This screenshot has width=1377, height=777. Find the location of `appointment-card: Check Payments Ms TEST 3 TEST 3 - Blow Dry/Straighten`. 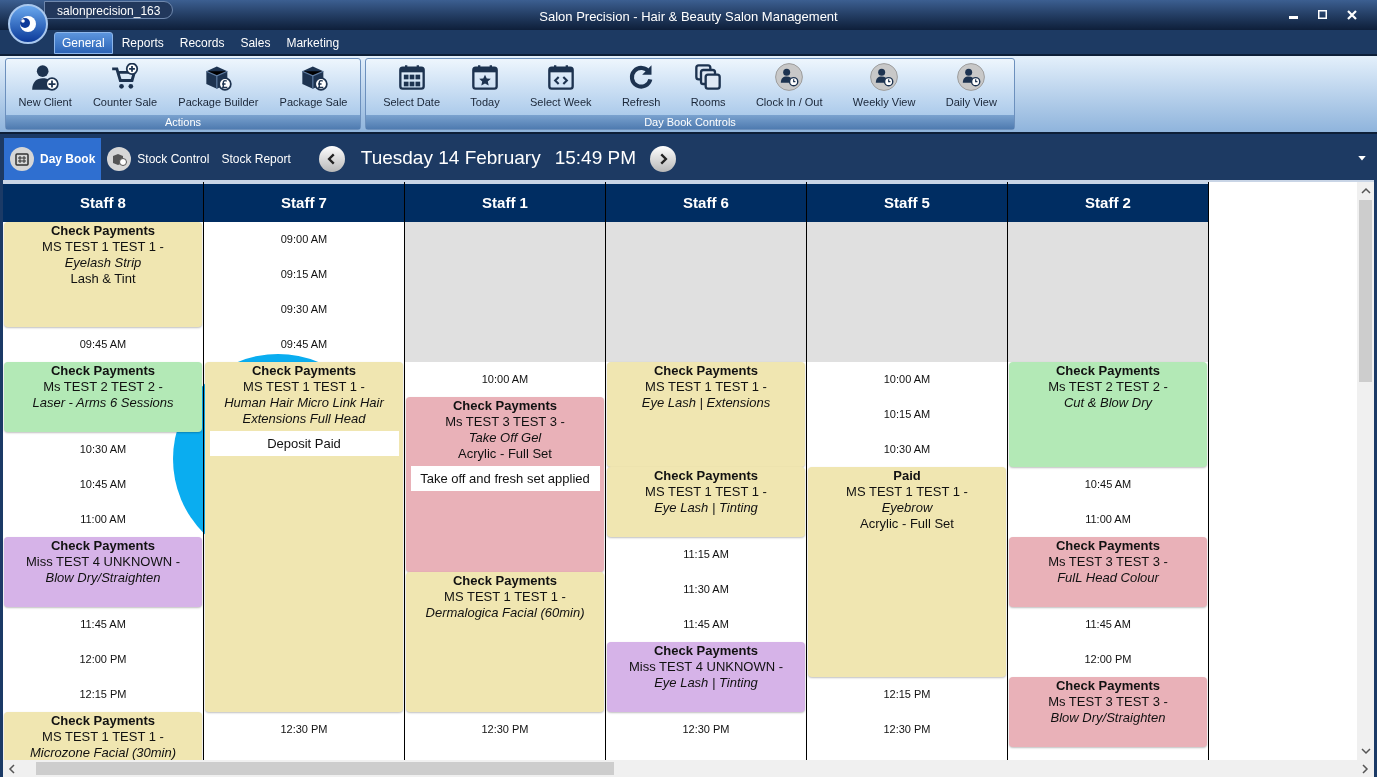

appointment-card: Check Payments Ms TEST 3 TEST 3 - Blow Dry/Straighten is located at coordinates (1108, 712).